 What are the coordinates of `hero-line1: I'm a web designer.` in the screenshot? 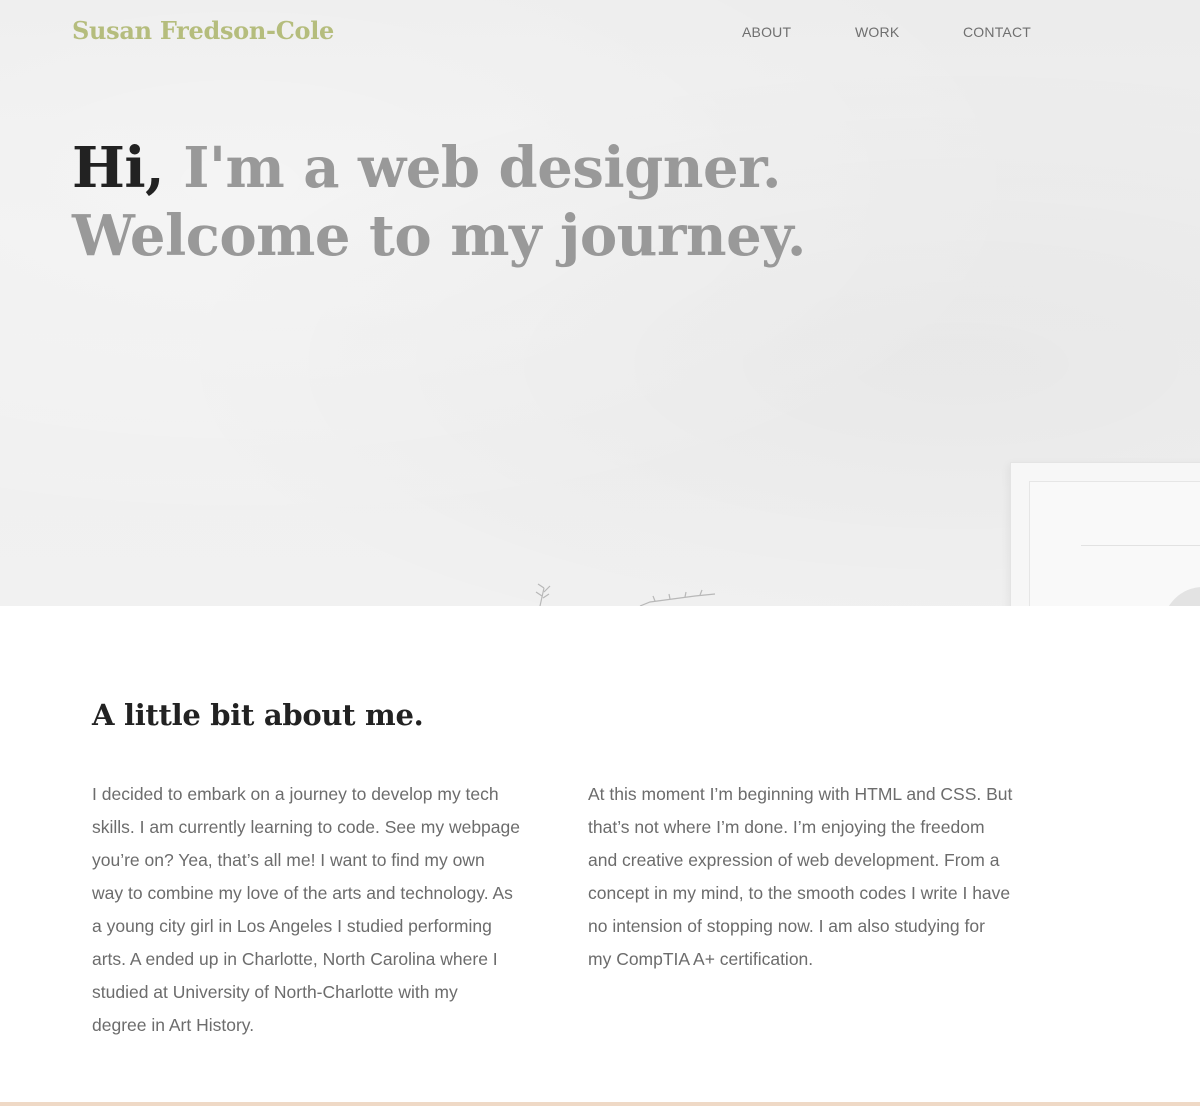 It's located at (482, 168).